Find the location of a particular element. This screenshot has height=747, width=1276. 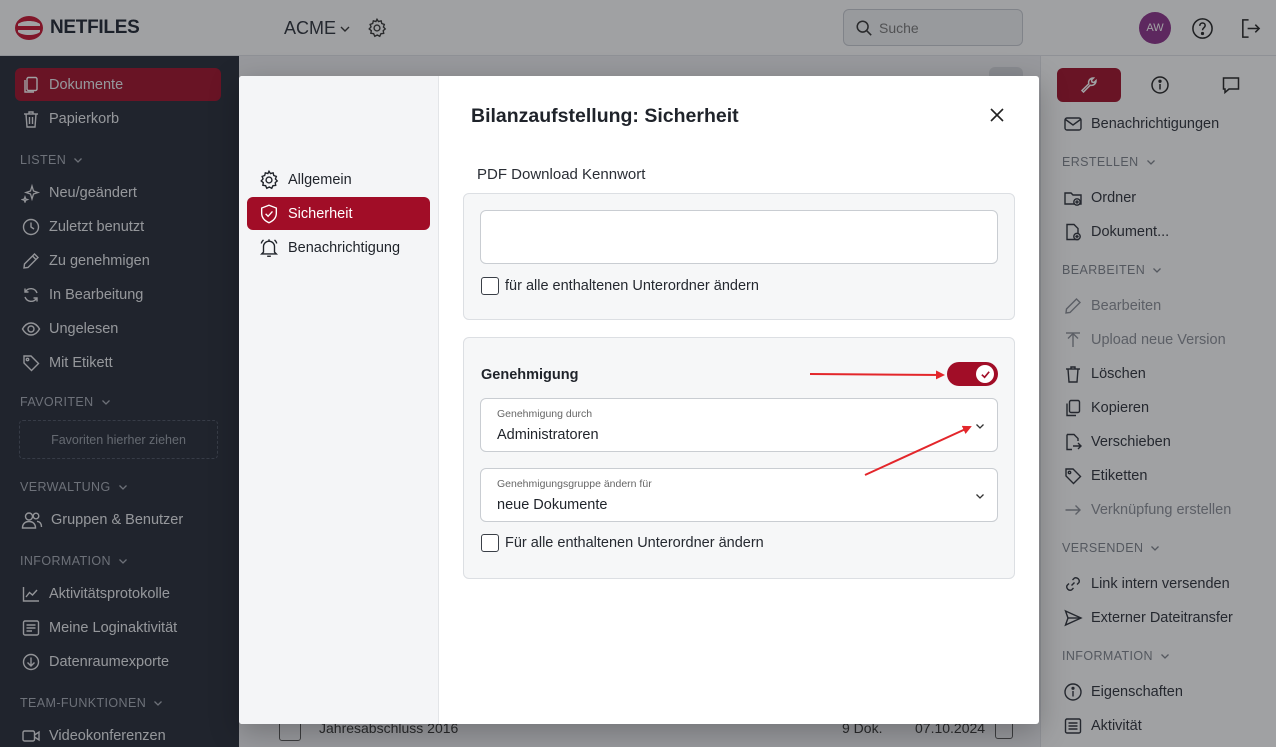

dialog-tab-label: Allgemein is located at coordinates (320, 179).